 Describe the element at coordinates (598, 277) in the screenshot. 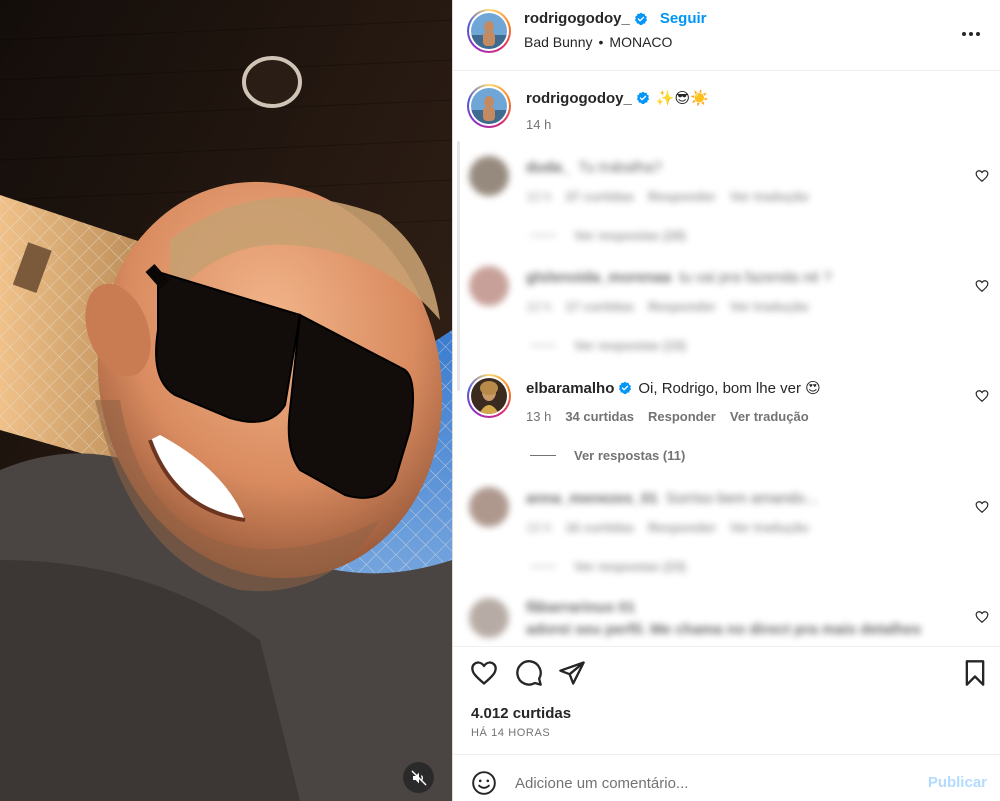

I see `commenter-username: glslenoida_morenaa` at that location.